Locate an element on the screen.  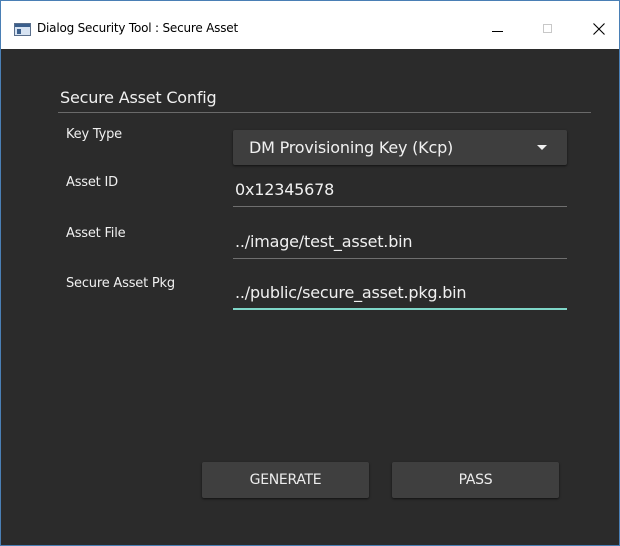
asset-id-label: Asset ID is located at coordinates (92, 182).